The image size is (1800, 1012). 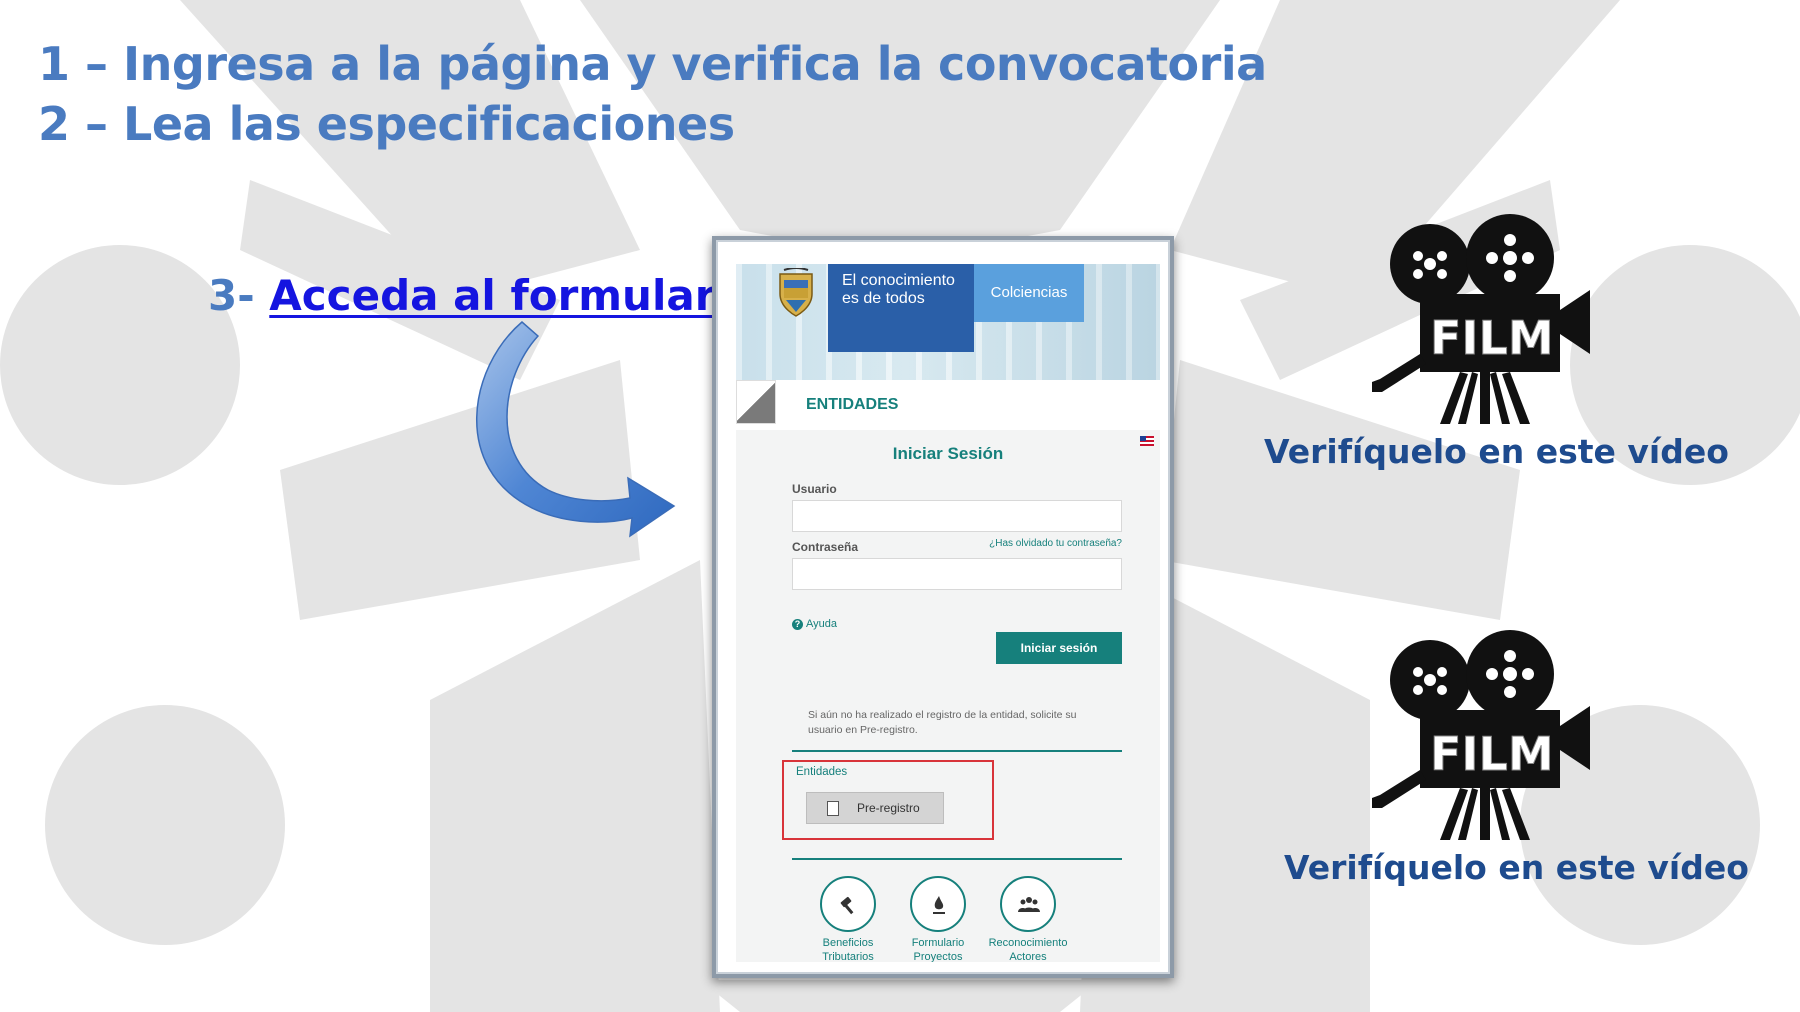 What do you see at coordinates (796, 292) in the screenshot?
I see `colombia-crest-icon` at bounding box center [796, 292].